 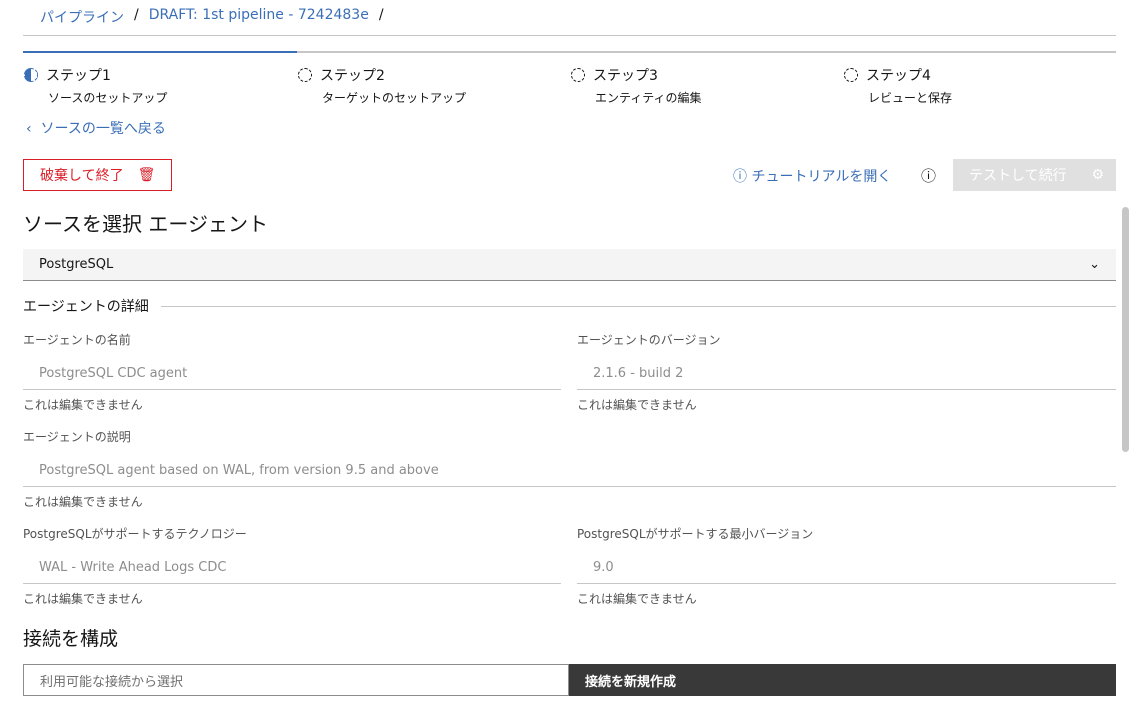 What do you see at coordinates (103, 129) in the screenshot?
I see `back-label: ソースの一覧へ戻る` at bounding box center [103, 129].